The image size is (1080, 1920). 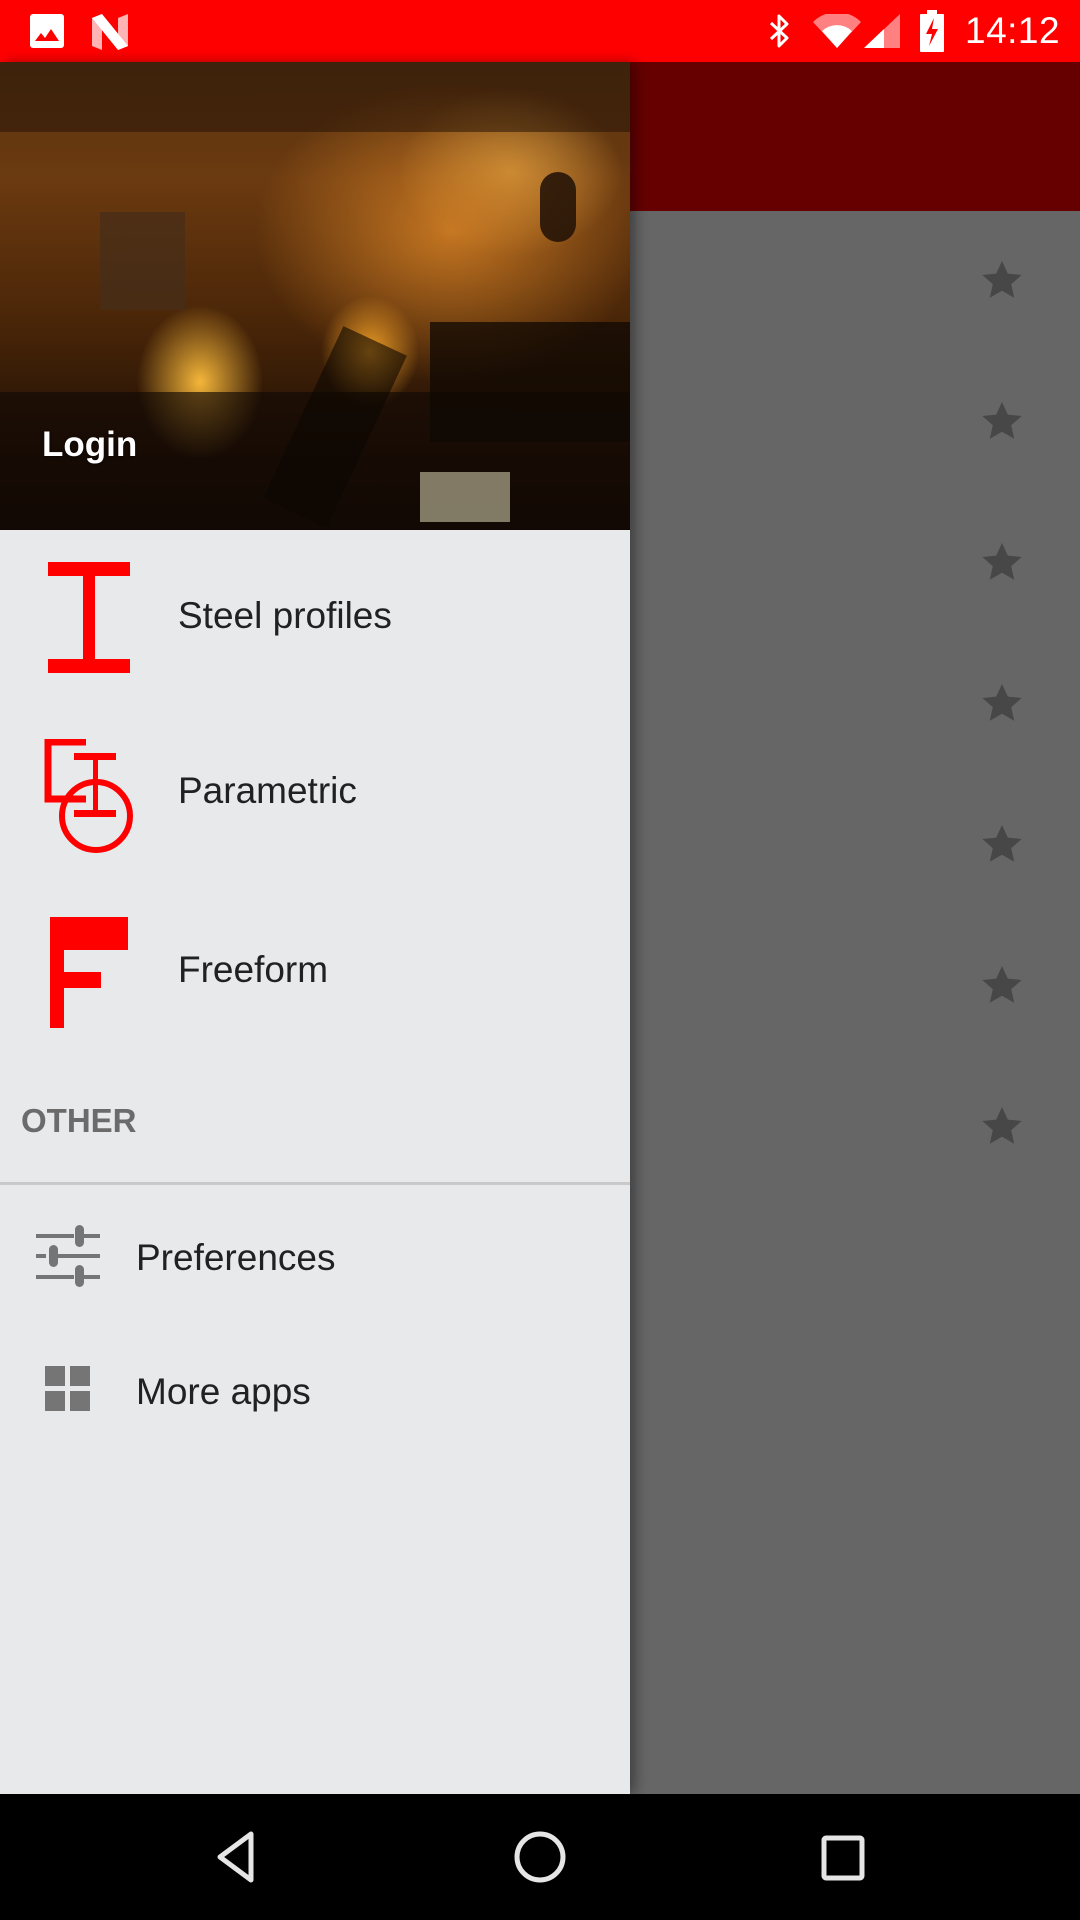 What do you see at coordinates (253, 969) in the screenshot?
I see `nav-item-label: Freeform` at bounding box center [253, 969].